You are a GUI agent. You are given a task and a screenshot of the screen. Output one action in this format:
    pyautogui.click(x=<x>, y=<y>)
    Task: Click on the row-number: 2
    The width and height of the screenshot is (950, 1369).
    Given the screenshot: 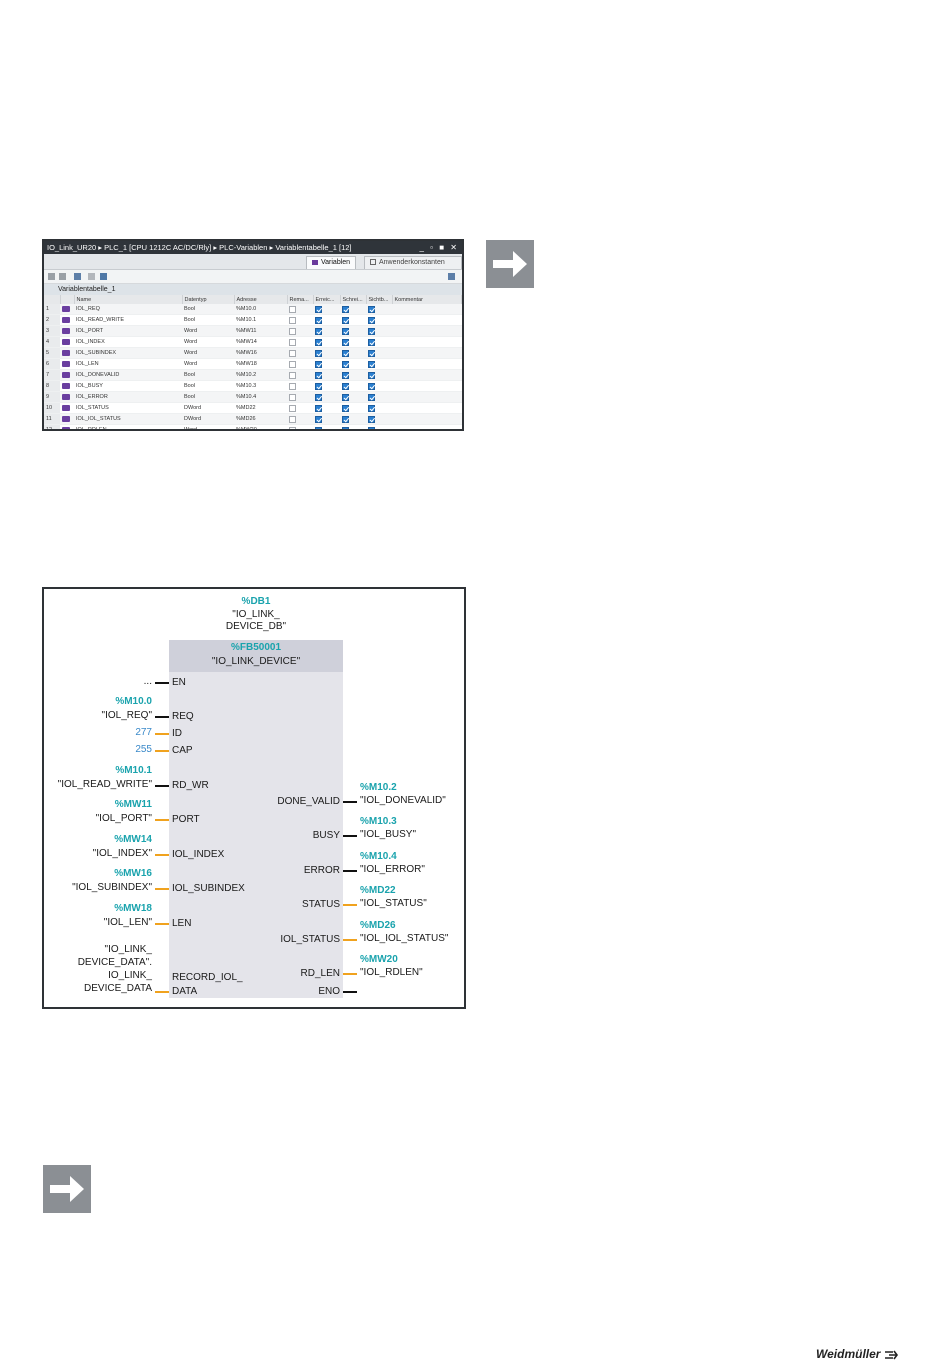 What is the action you would take?
    pyautogui.click(x=52, y=320)
    